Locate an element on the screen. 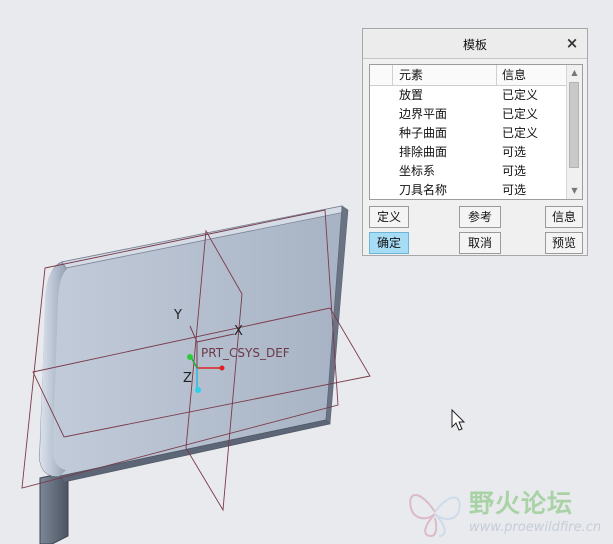 The height and width of the screenshot is (544, 613). z-axis-label: Z is located at coordinates (187, 378).